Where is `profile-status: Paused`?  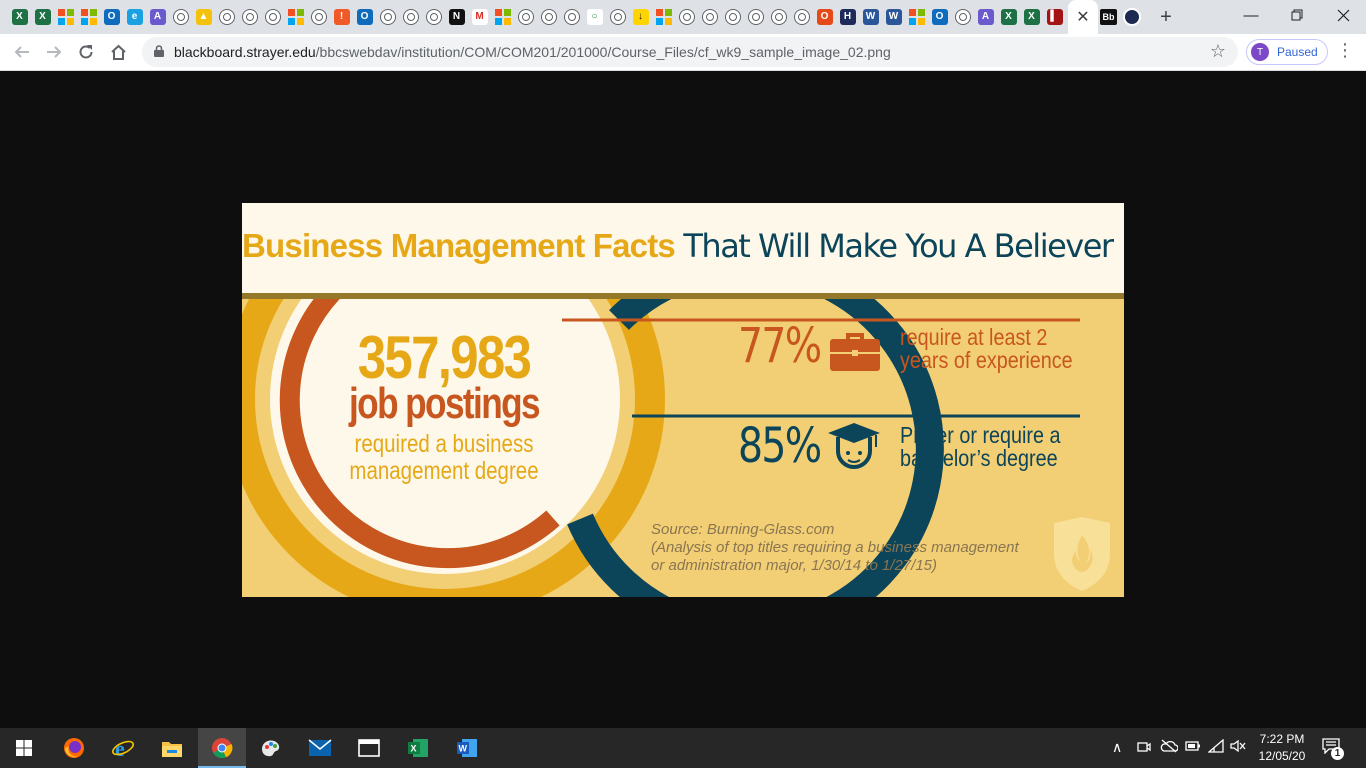 profile-status: Paused is located at coordinates (1297, 52).